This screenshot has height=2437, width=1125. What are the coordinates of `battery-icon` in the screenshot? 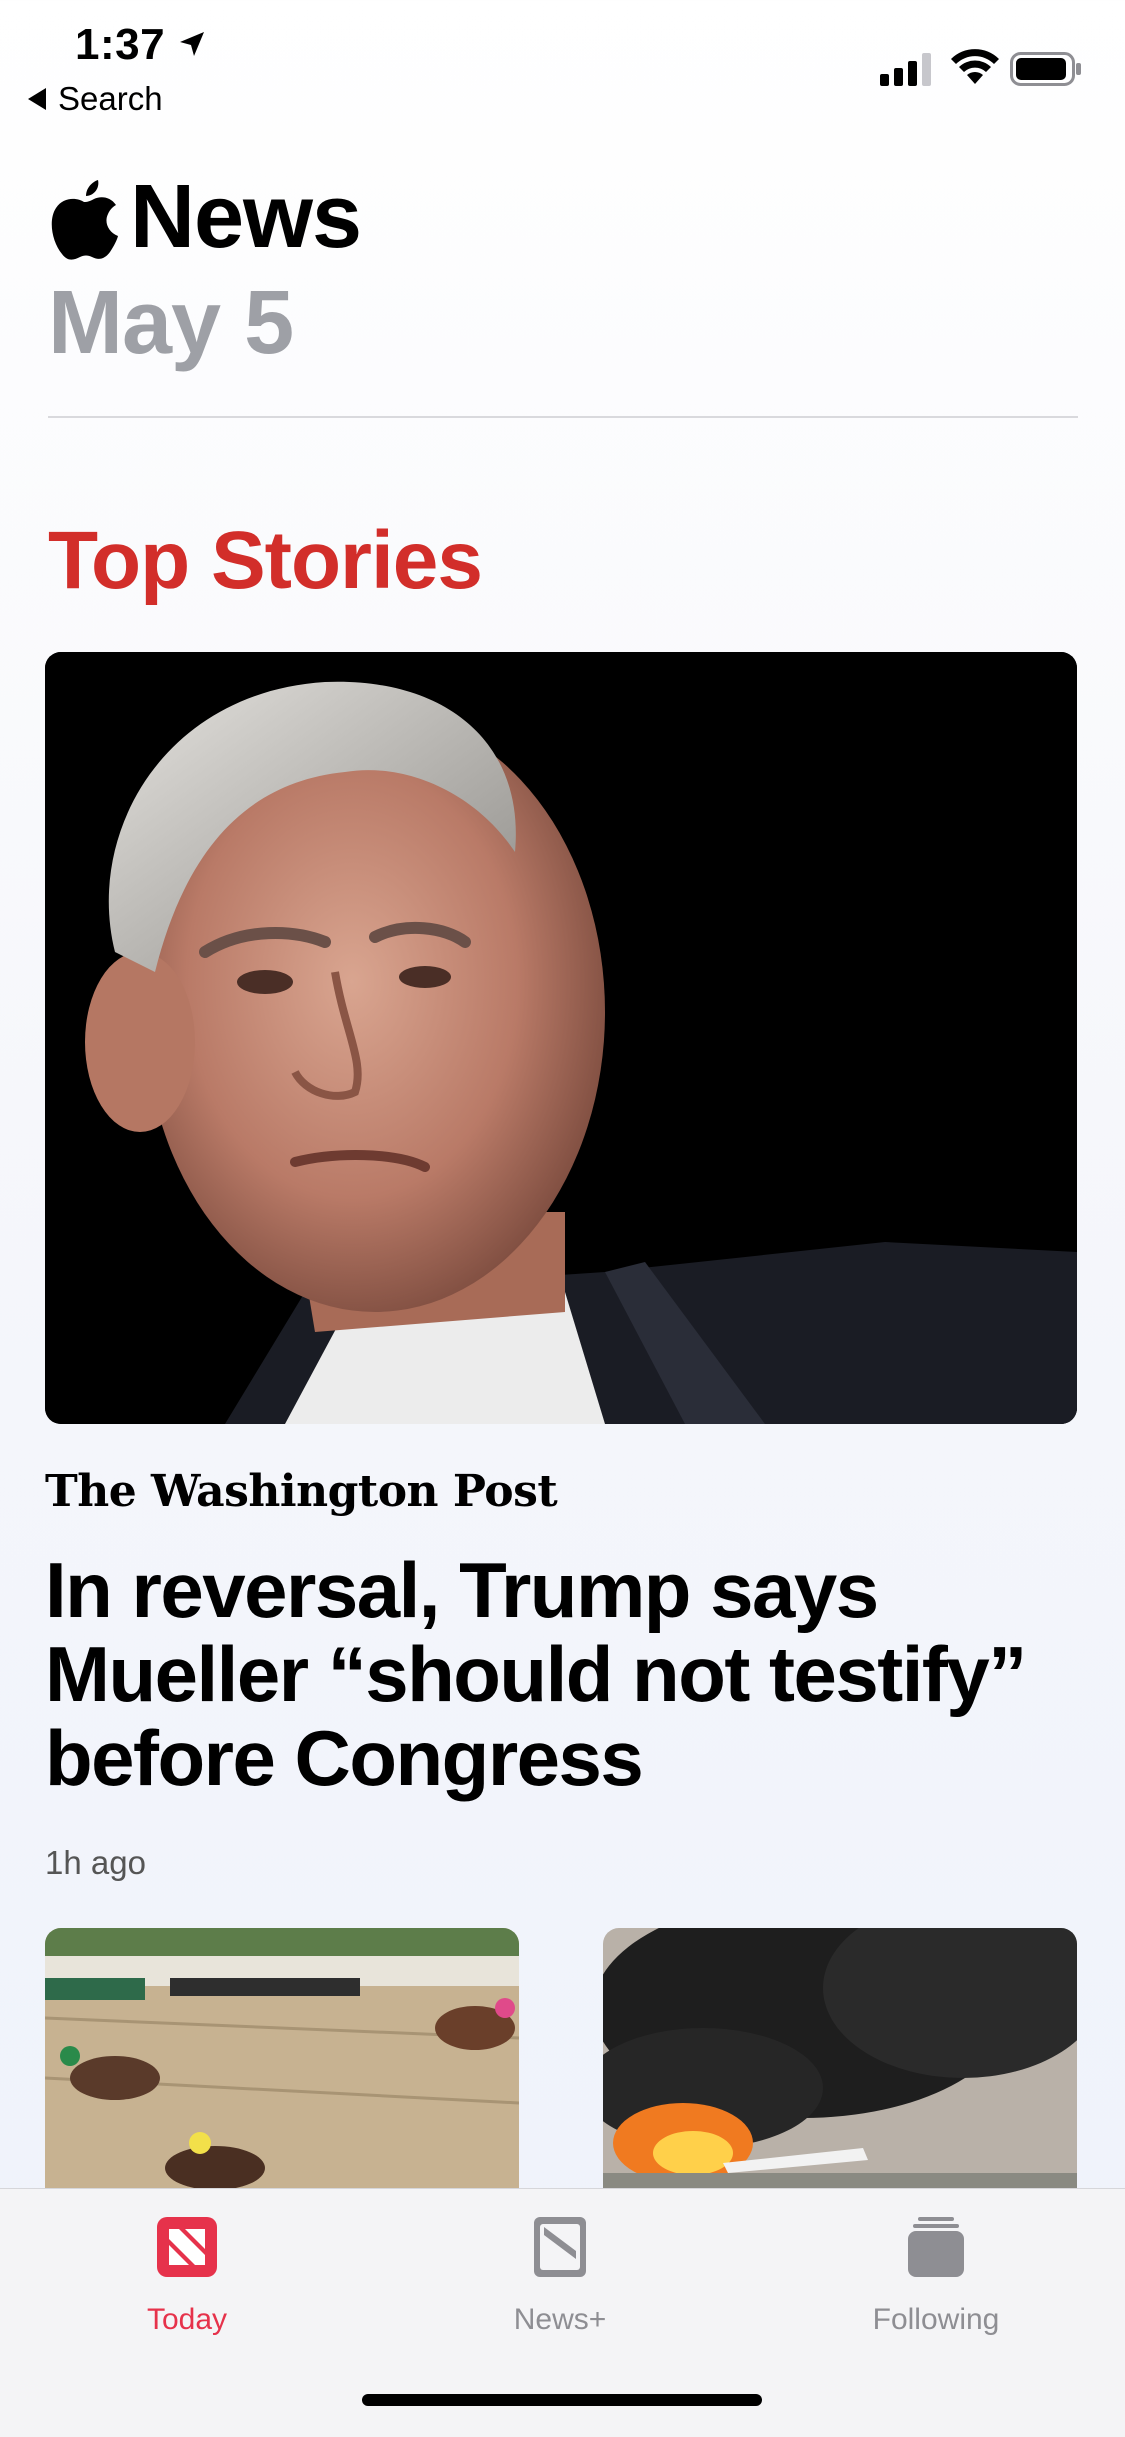 It's located at (1045, 69).